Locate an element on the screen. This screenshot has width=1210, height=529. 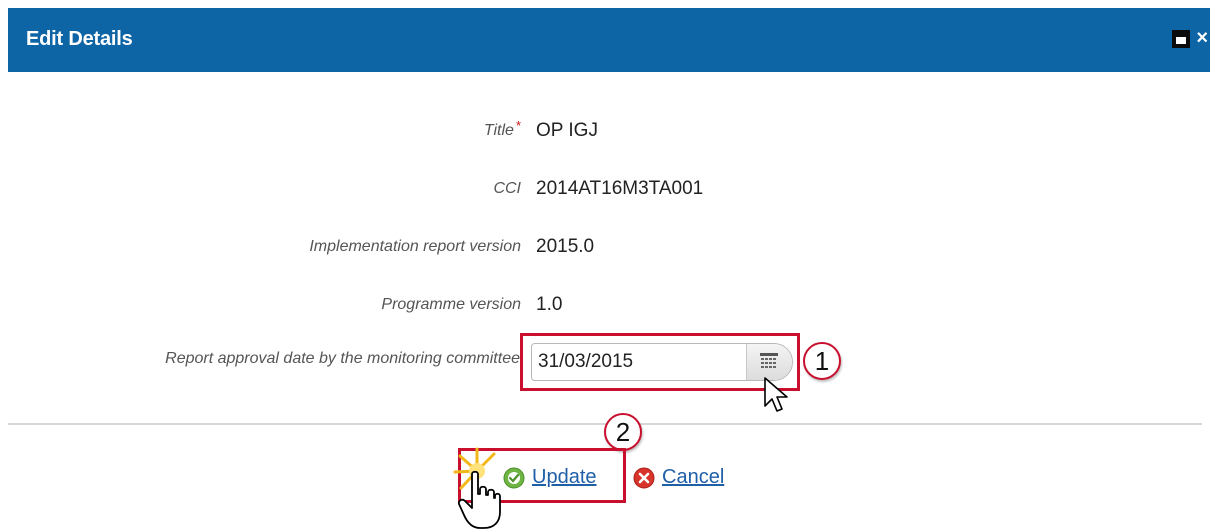
cancel-button: Cancel is located at coordinates (693, 477).